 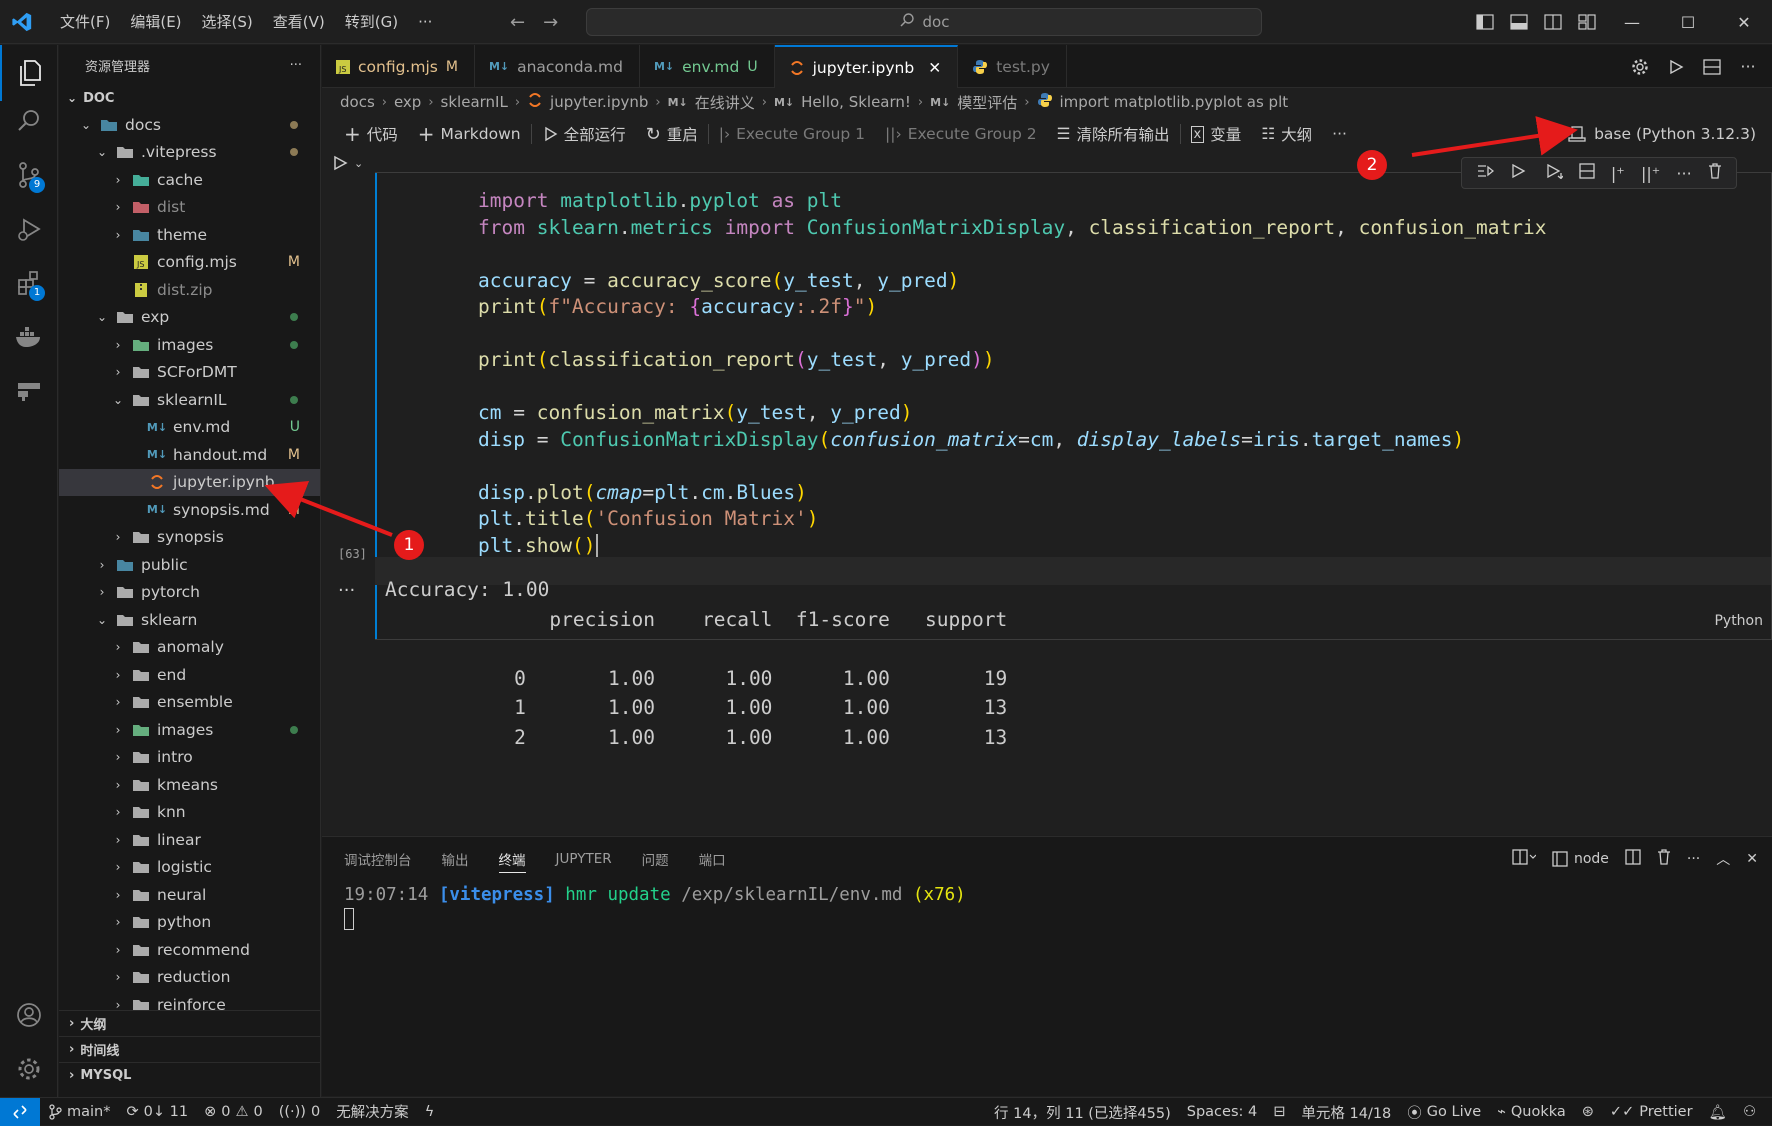 What do you see at coordinates (157, 1112) in the screenshot?
I see `sync-status: ⟳ 0↓ 11` at bounding box center [157, 1112].